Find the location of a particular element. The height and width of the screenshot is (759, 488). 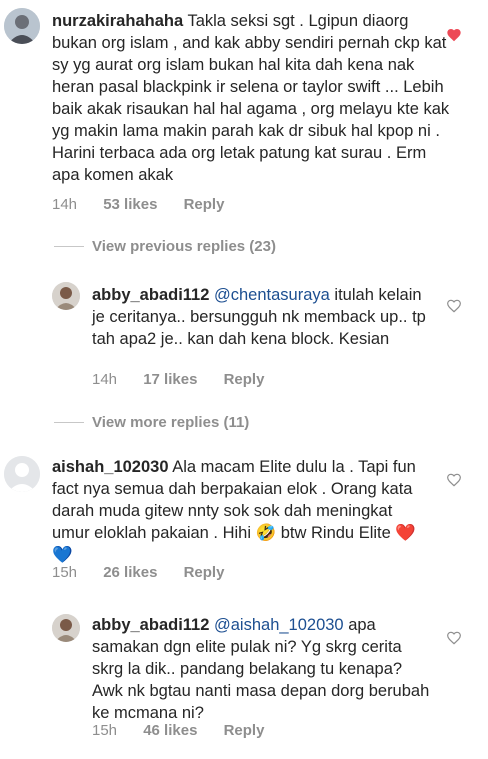

view-more-replies: View more replies (11) is located at coordinates (151, 422).